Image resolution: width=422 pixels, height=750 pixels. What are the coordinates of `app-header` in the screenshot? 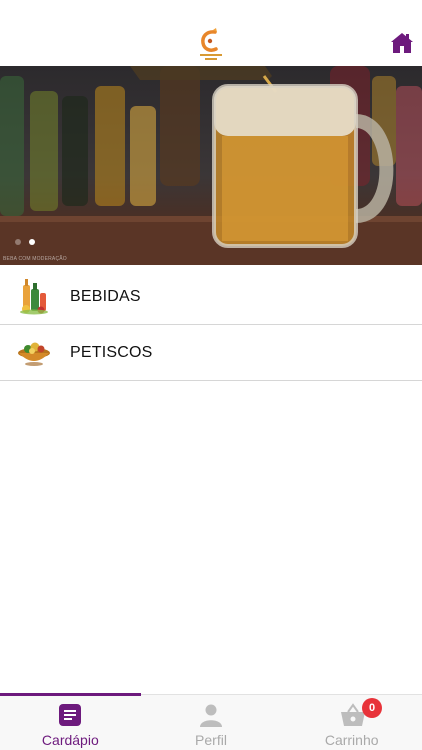 It's located at (211, 33).